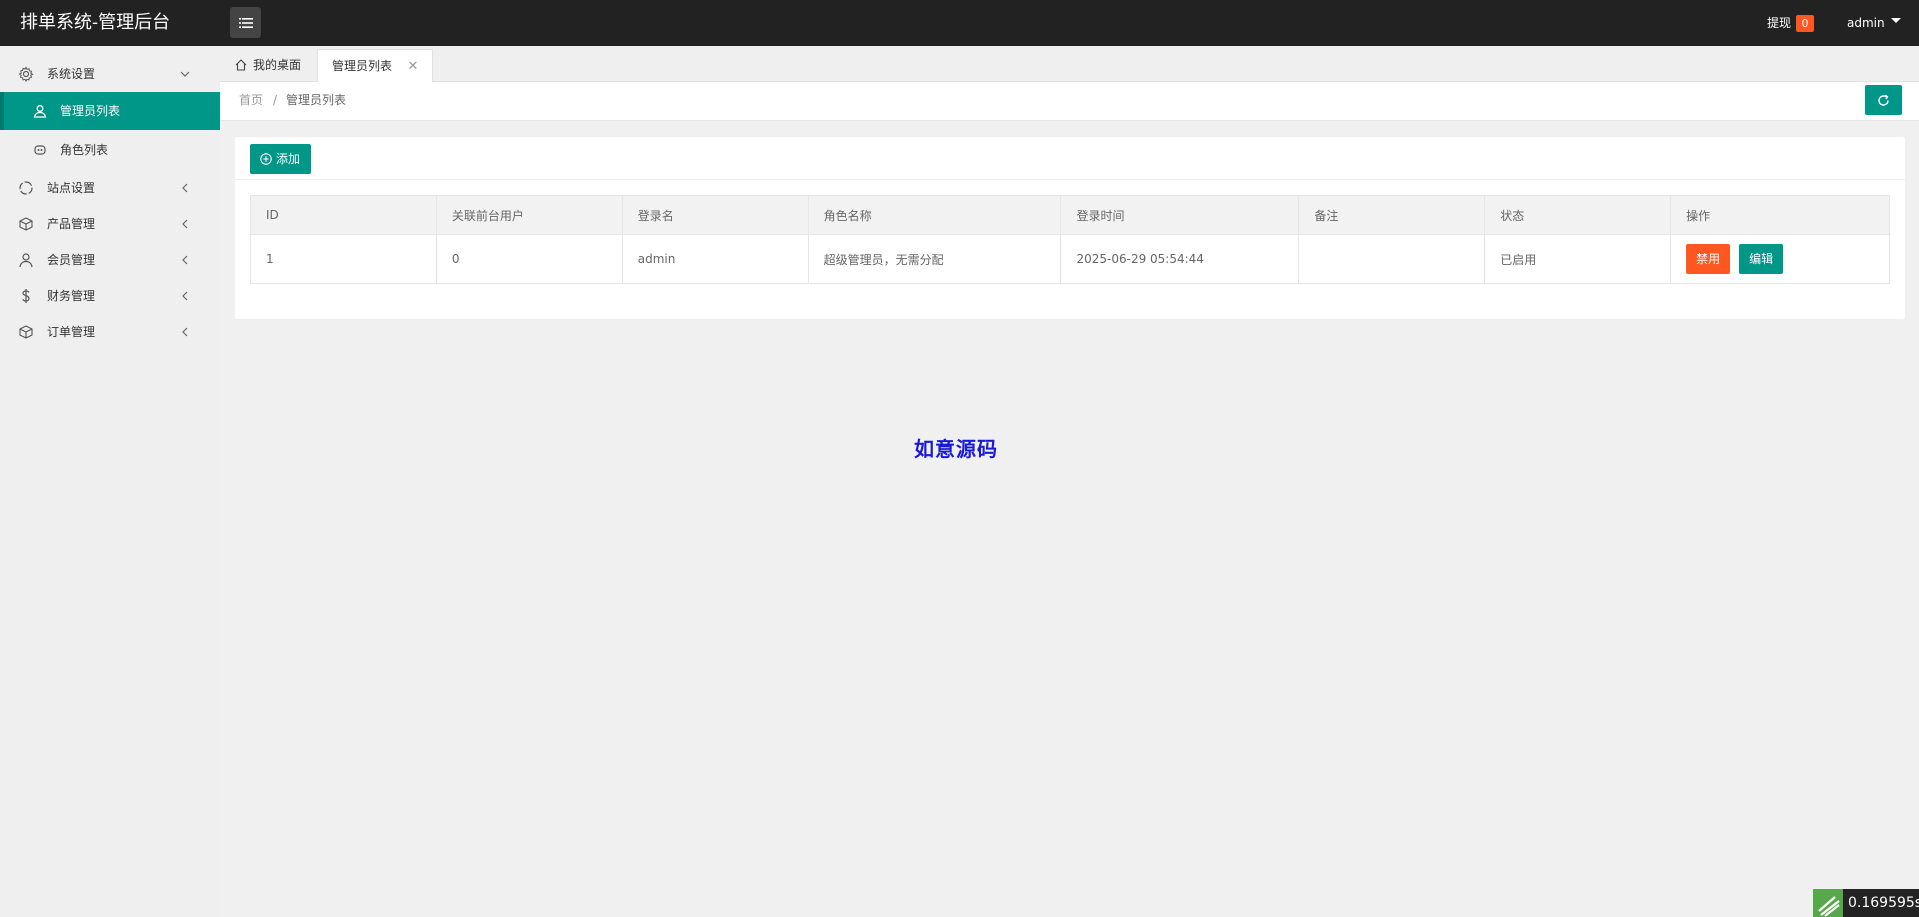 The width and height of the screenshot is (1919, 917). I want to click on sidebar-item-role-list: 角色列表, so click(110, 150).